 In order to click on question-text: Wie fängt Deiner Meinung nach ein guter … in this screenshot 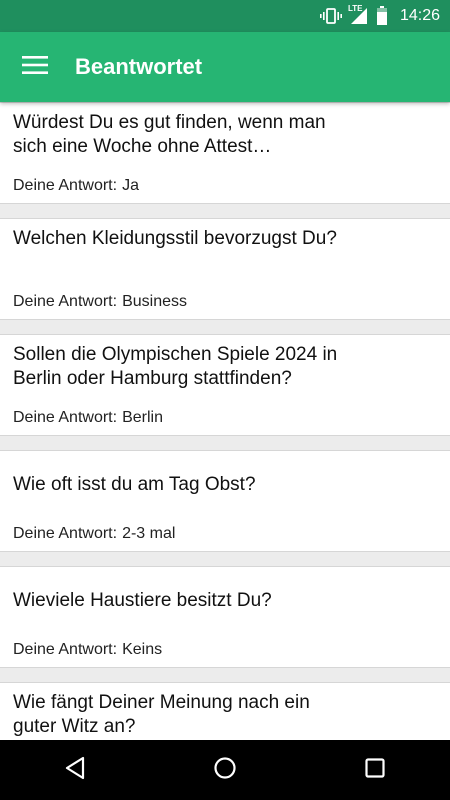, I will do `click(161, 714)`.